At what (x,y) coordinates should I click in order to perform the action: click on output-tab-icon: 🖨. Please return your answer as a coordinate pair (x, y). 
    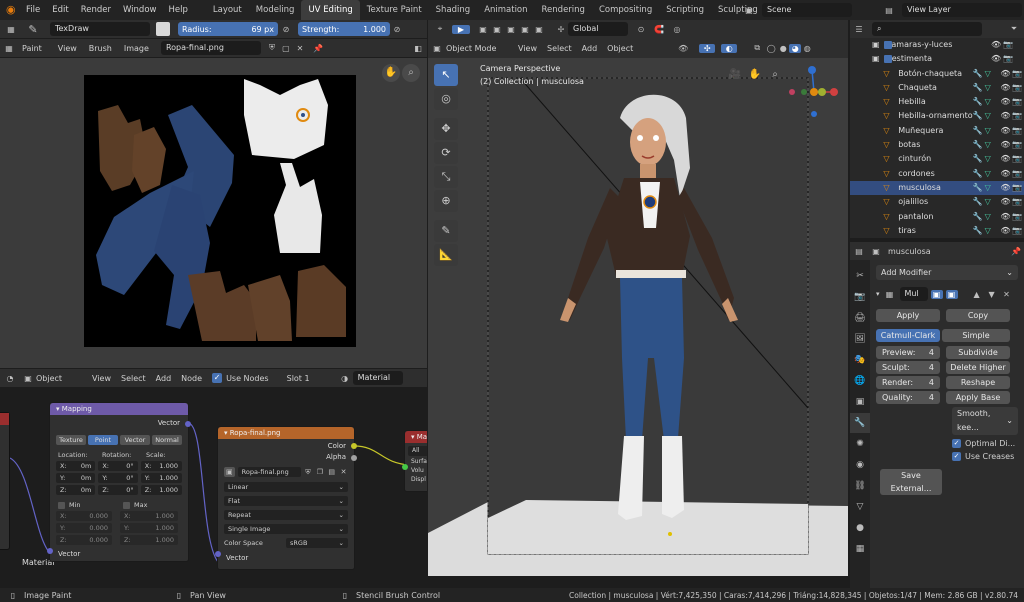
    Looking at the image, I should click on (860, 318).